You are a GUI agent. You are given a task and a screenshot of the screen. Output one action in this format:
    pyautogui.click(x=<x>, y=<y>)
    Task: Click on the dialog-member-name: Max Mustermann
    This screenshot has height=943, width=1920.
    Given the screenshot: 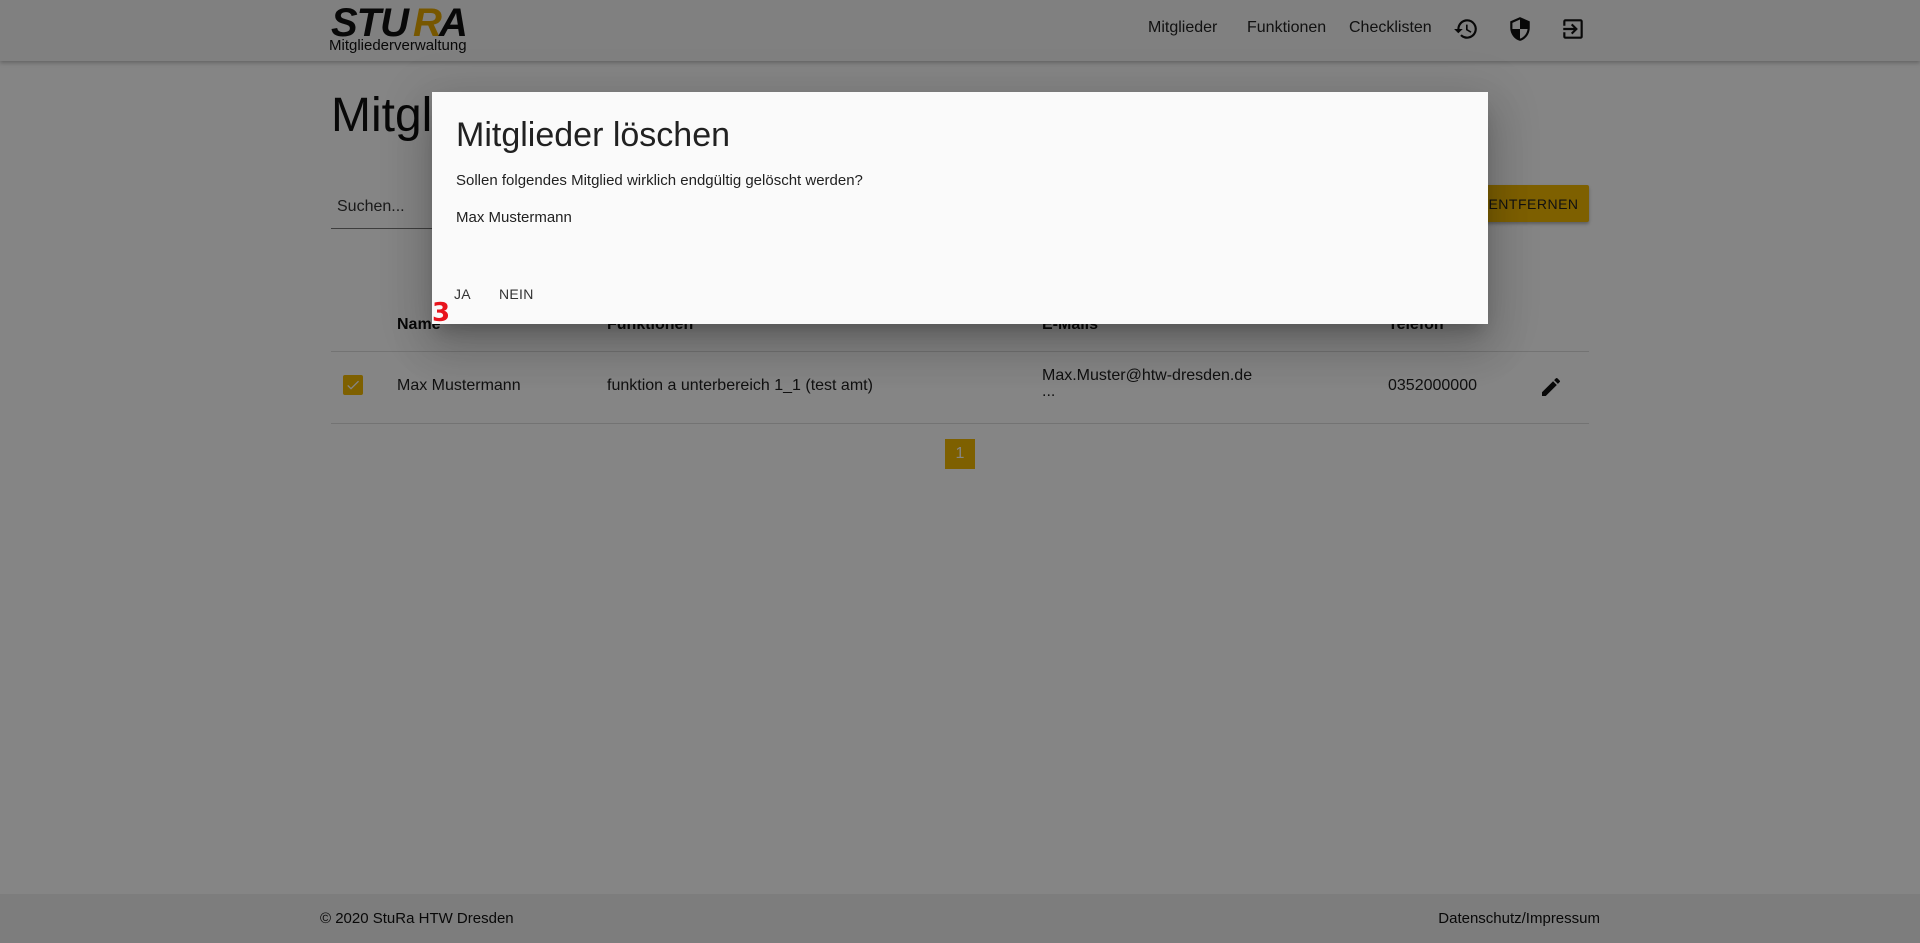 What is the action you would take?
    pyautogui.click(x=514, y=217)
    